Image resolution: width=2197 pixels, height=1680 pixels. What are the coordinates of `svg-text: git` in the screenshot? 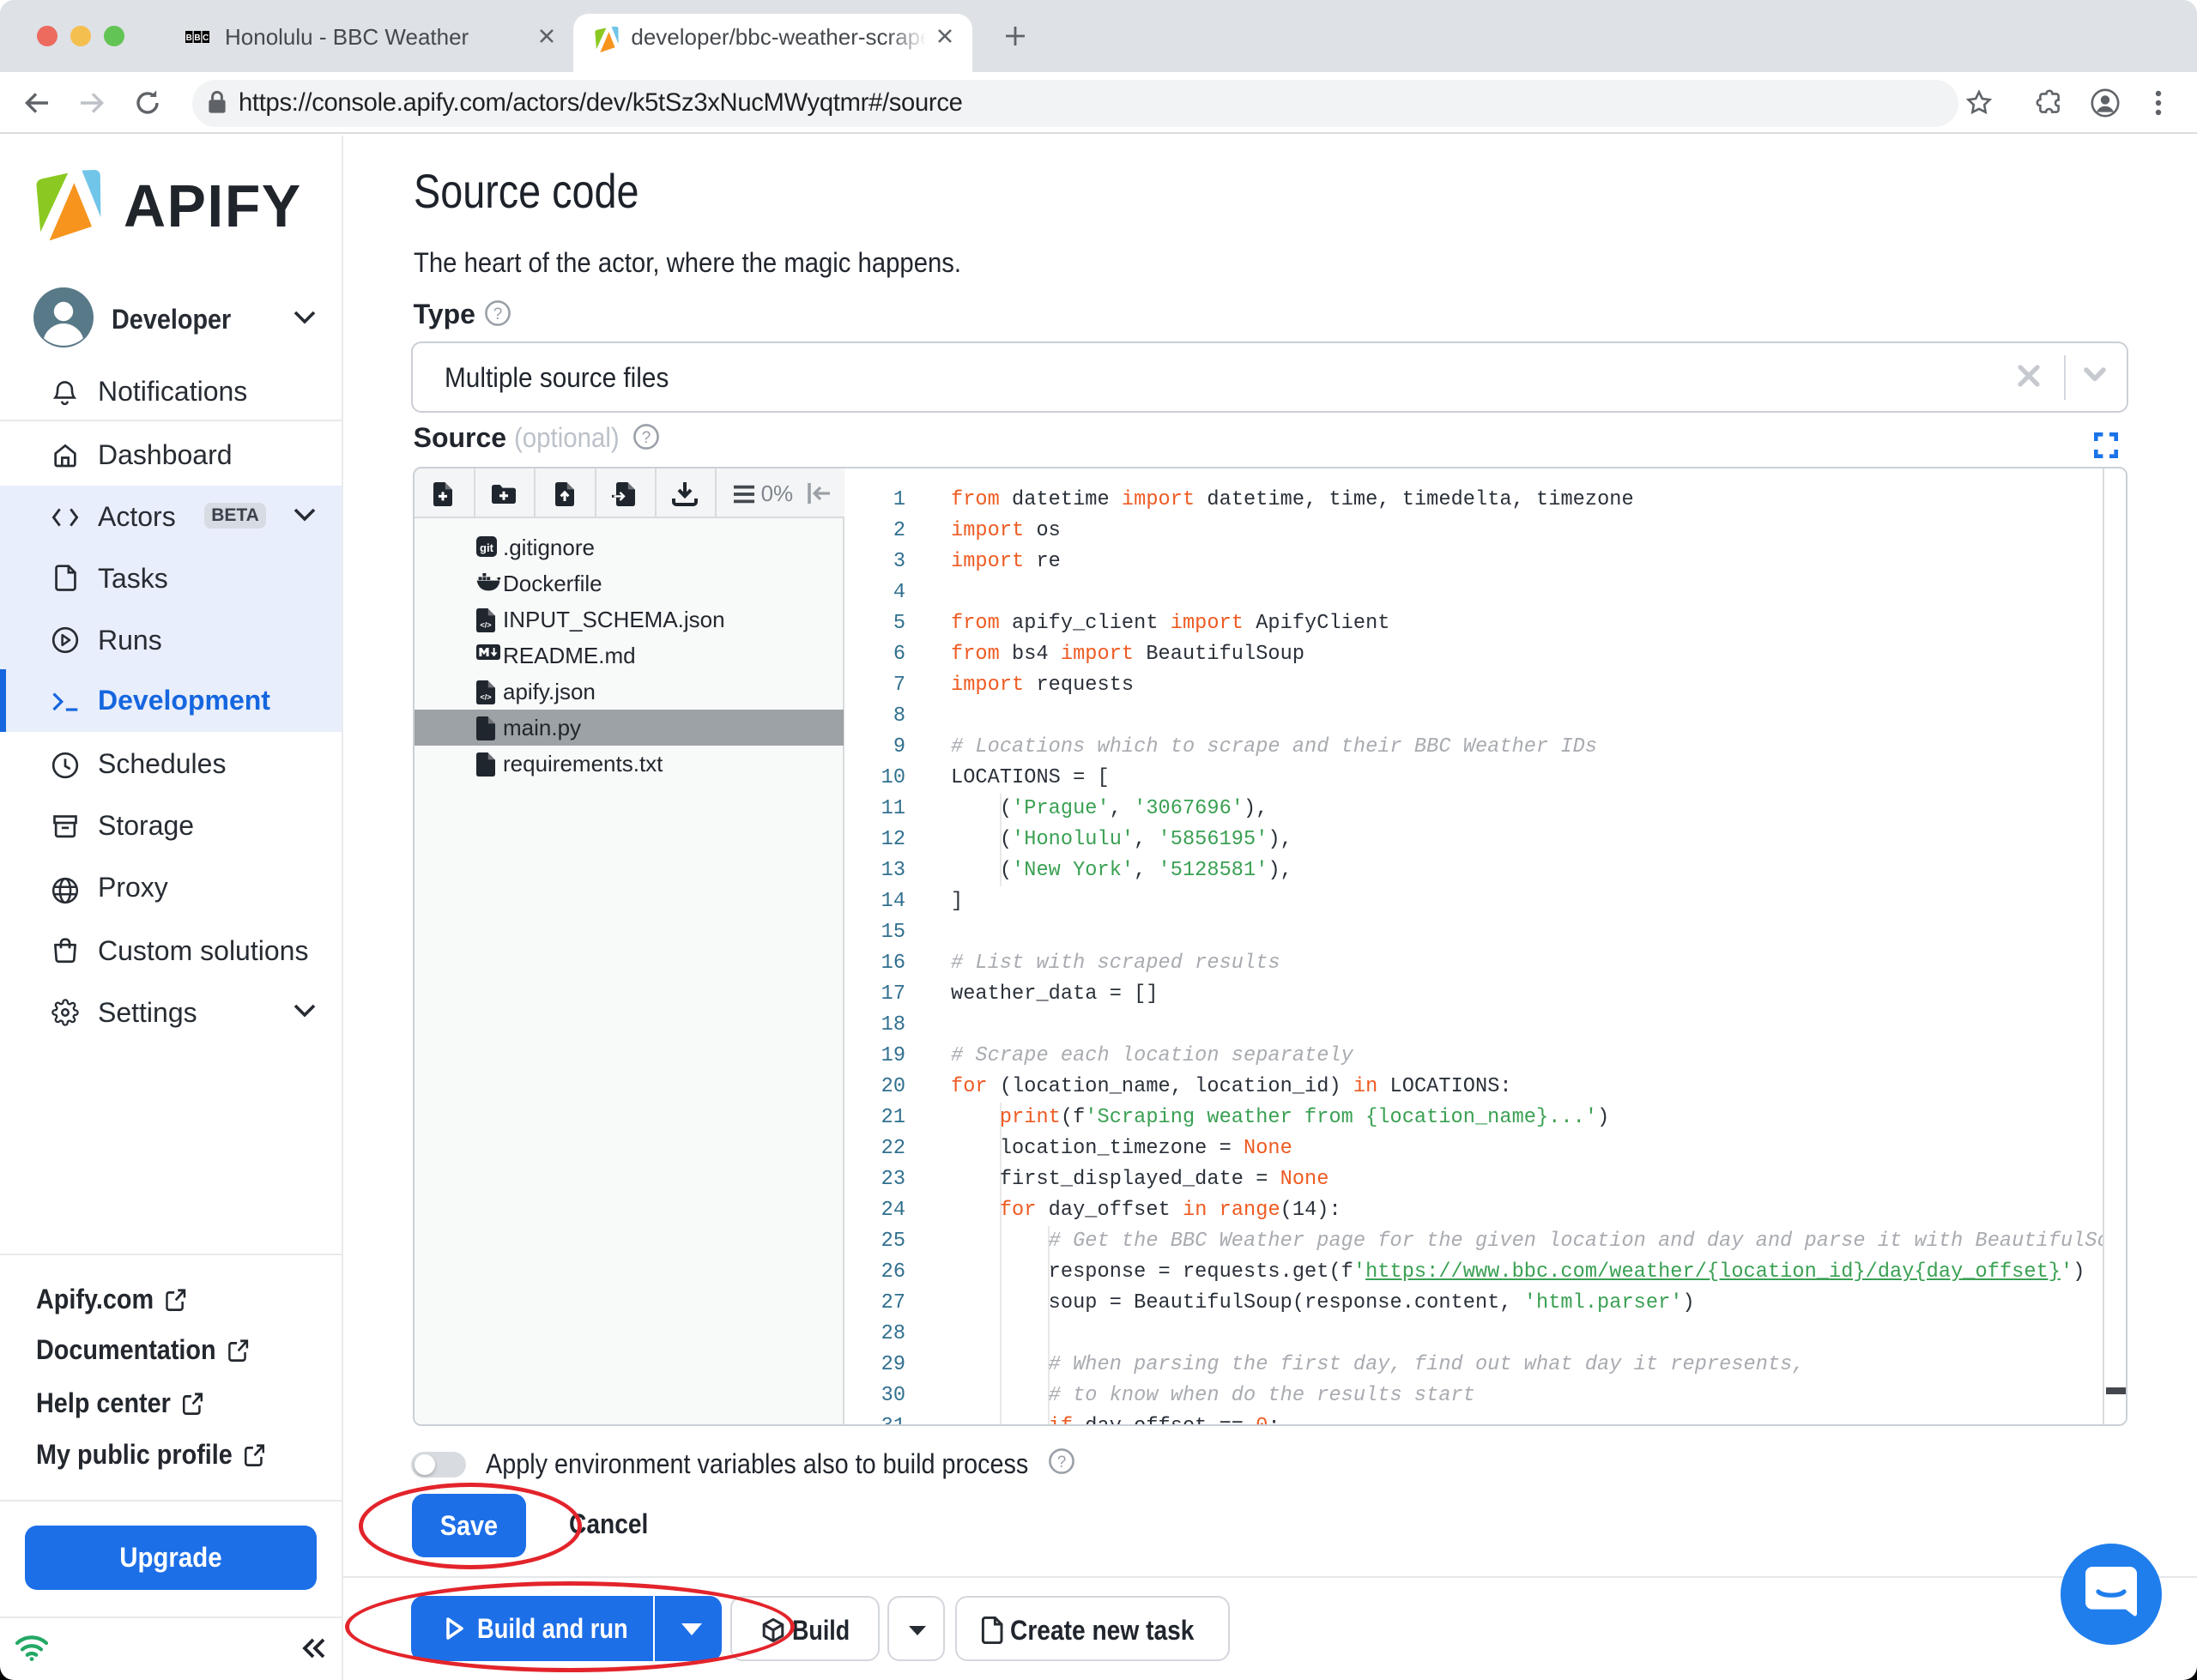 It's located at (487, 547).